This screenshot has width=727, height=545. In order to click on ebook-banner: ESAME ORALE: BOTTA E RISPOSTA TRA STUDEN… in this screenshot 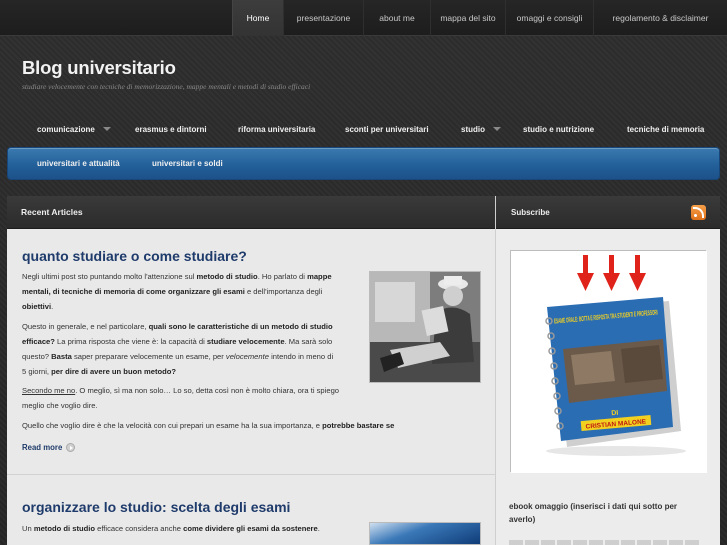, I will do `click(608, 361)`.